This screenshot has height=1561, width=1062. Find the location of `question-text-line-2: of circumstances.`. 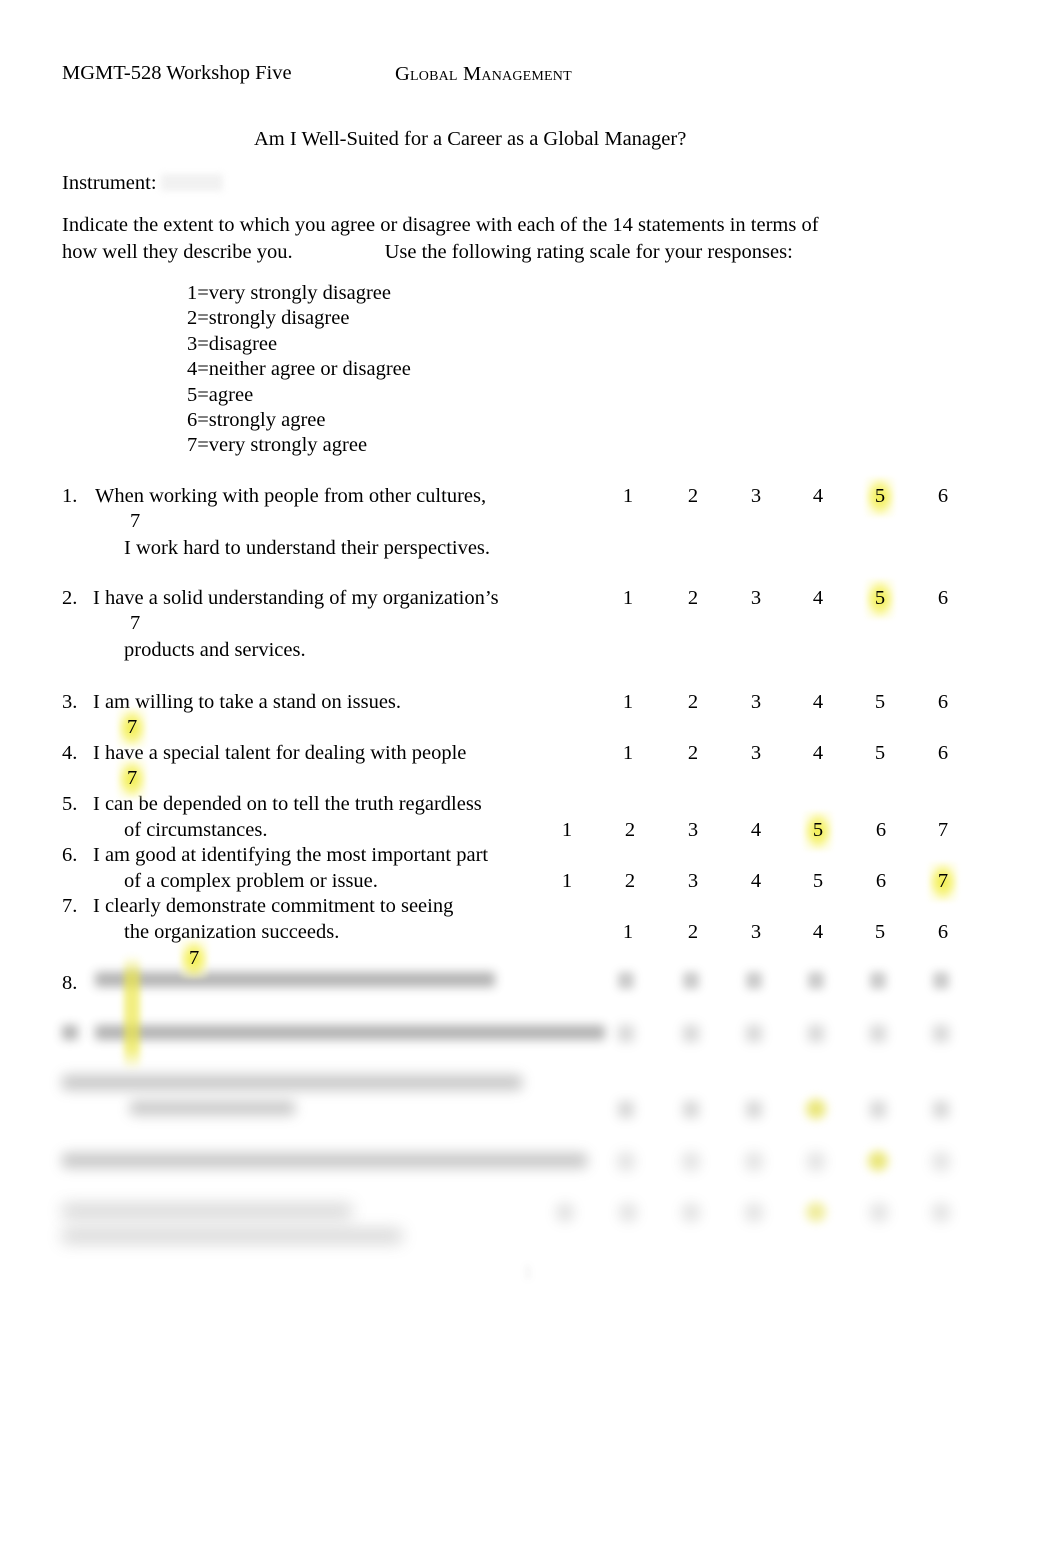

question-text-line-2: of circumstances. is located at coordinates (196, 830).